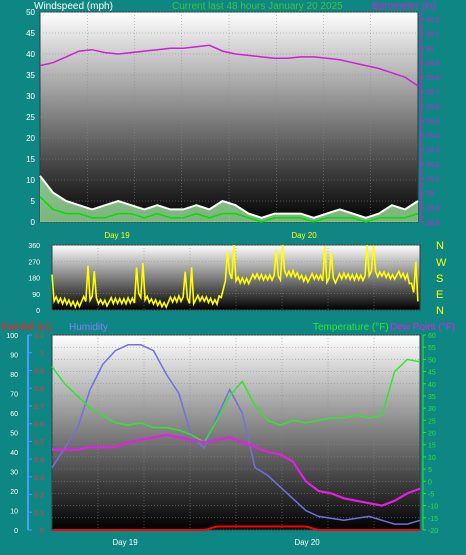  I want to click on temp-ytick-label: -20, so click(433, 531).